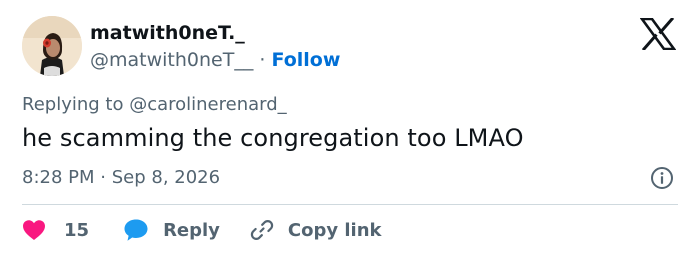 The width and height of the screenshot is (700, 256). Describe the element at coordinates (207, 104) in the screenshot. I see `reply-mention: @carolinerenard_` at that location.